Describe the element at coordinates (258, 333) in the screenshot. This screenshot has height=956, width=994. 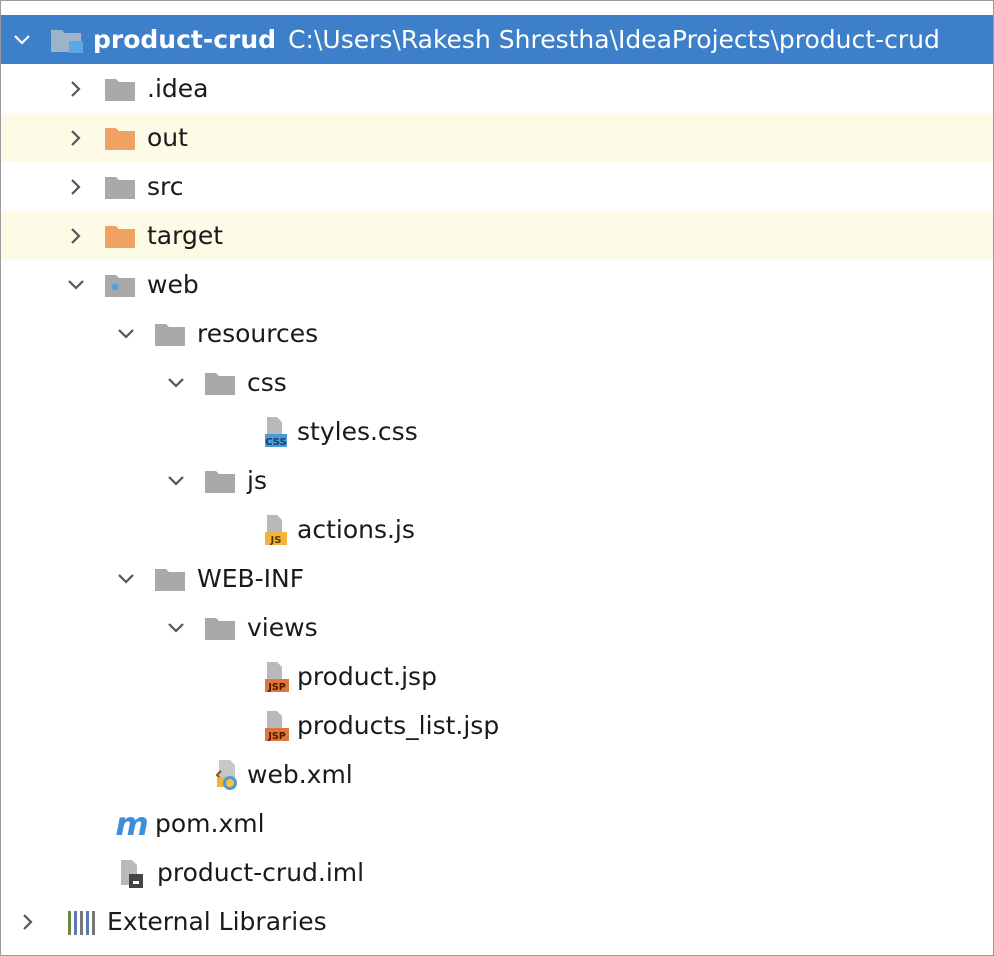
I see `tree-node-label: resources` at that location.